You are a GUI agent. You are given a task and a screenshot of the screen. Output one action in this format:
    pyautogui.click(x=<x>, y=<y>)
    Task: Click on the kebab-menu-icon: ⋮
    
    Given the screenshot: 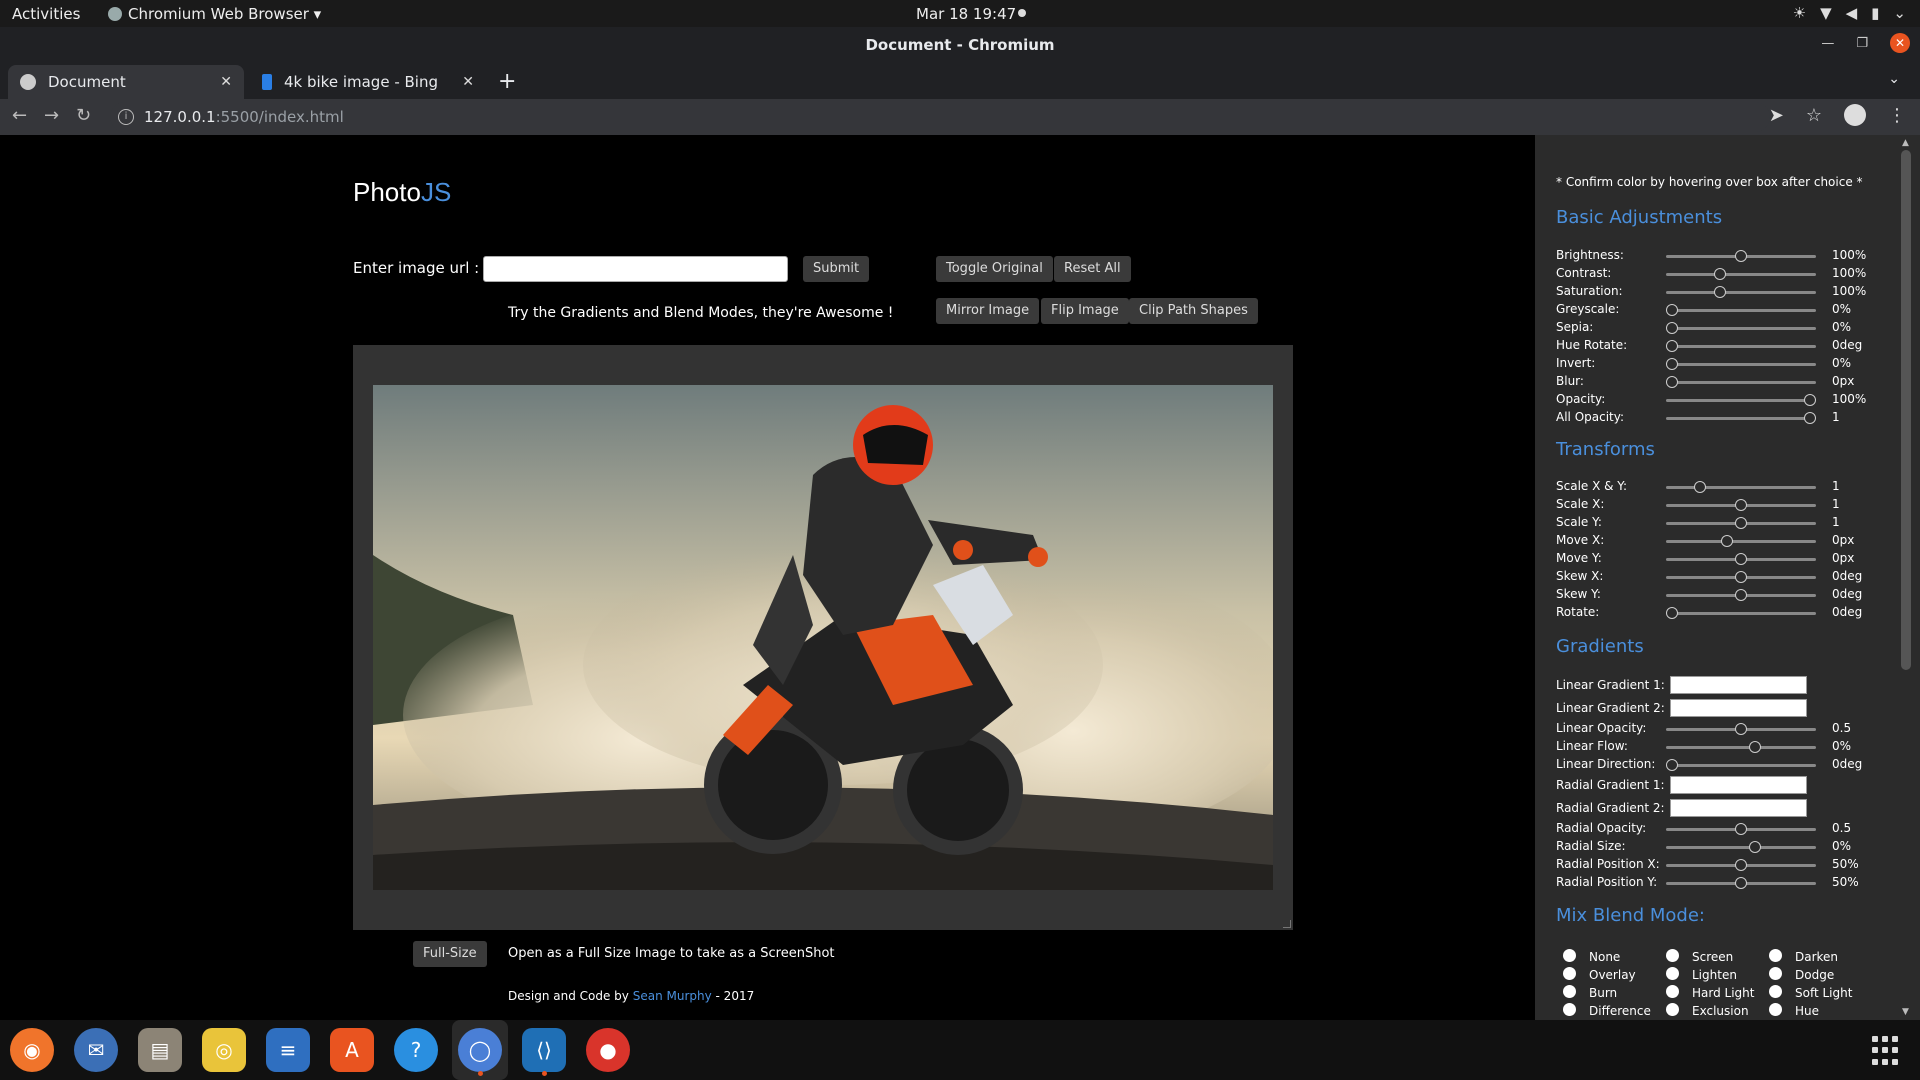 What is the action you would take?
    pyautogui.click(x=1897, y=115)
    